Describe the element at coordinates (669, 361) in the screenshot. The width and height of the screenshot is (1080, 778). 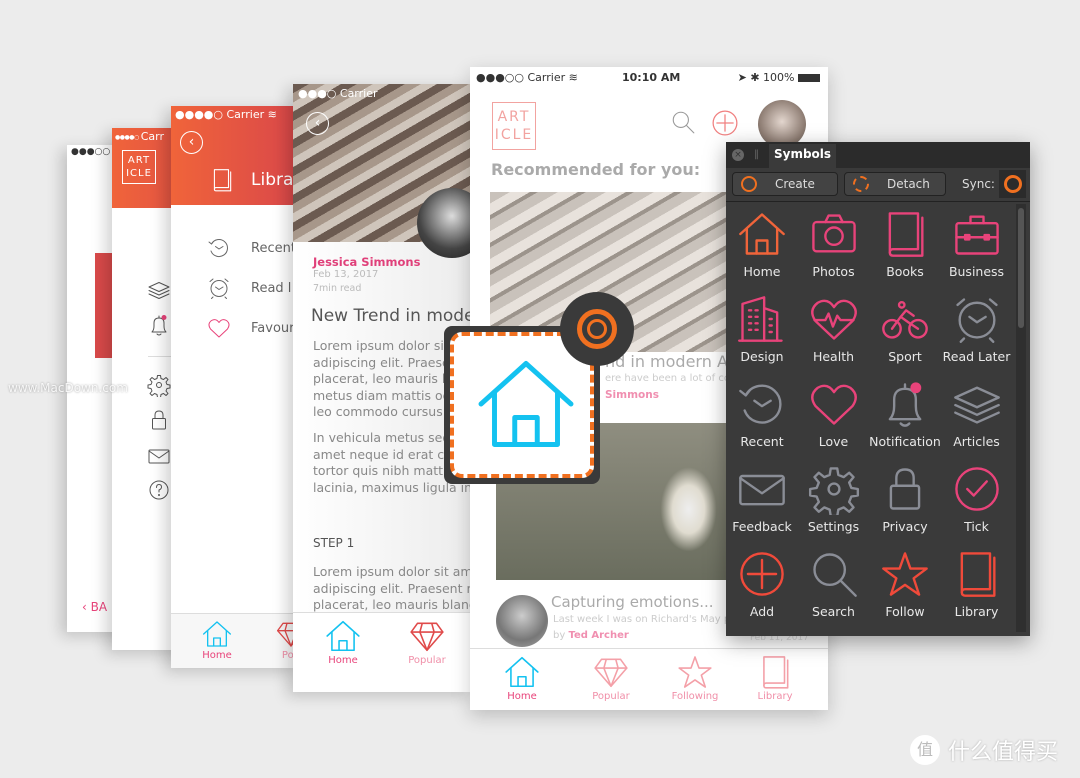
I see `card-title: nd in modern Ar` at that location.